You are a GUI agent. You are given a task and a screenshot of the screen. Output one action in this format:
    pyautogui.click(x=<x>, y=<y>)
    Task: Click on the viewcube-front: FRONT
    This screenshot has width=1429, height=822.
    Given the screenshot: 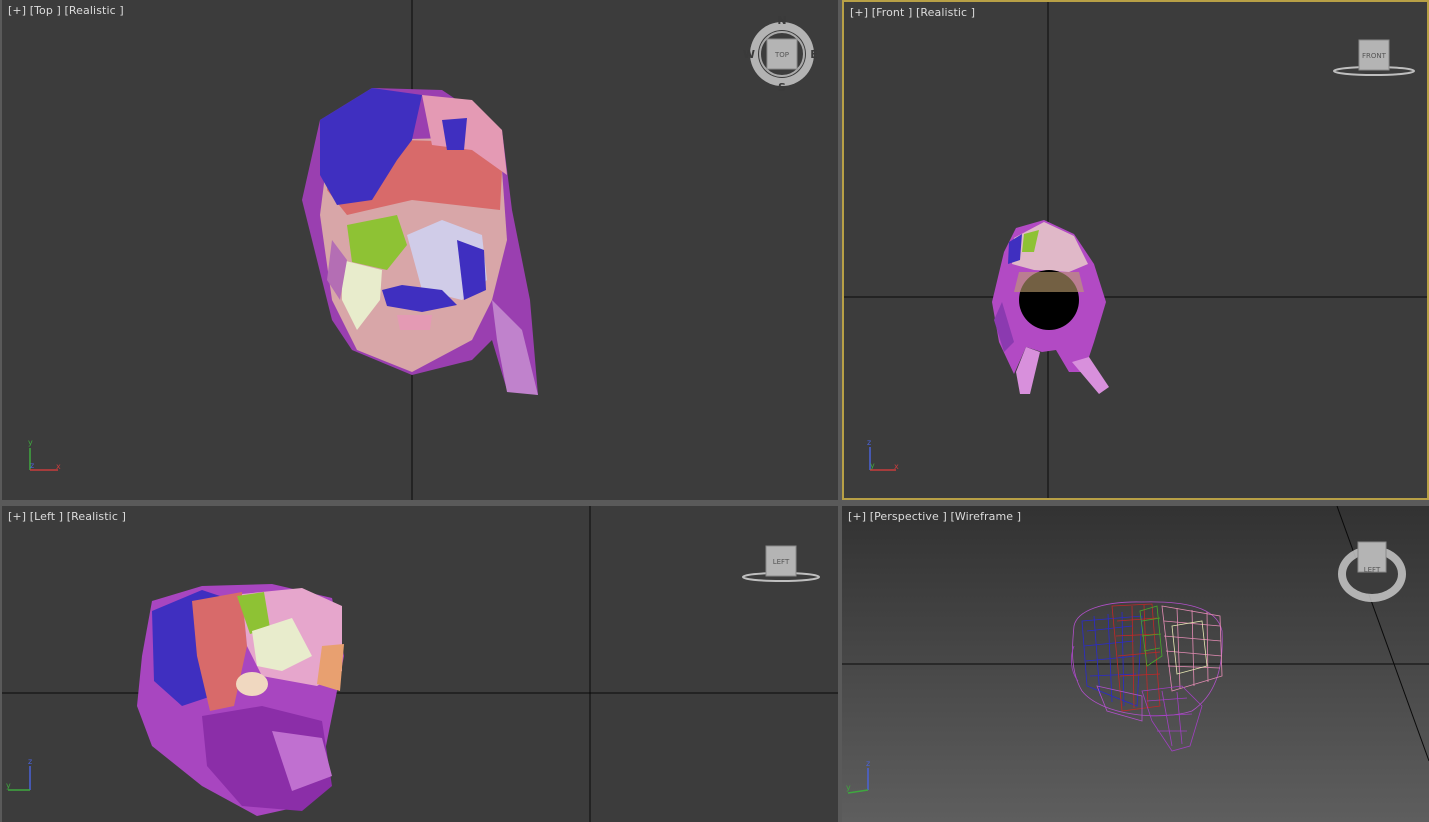 What is the action you would take?
    pyautogui.click(x=1374, y=57)
    